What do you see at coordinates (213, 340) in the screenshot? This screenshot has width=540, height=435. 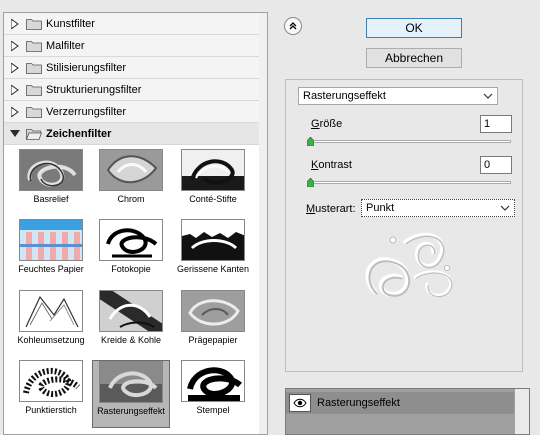 I see `filter-thumbnail-label: Prägepapier` at bounding box center [213, 340].